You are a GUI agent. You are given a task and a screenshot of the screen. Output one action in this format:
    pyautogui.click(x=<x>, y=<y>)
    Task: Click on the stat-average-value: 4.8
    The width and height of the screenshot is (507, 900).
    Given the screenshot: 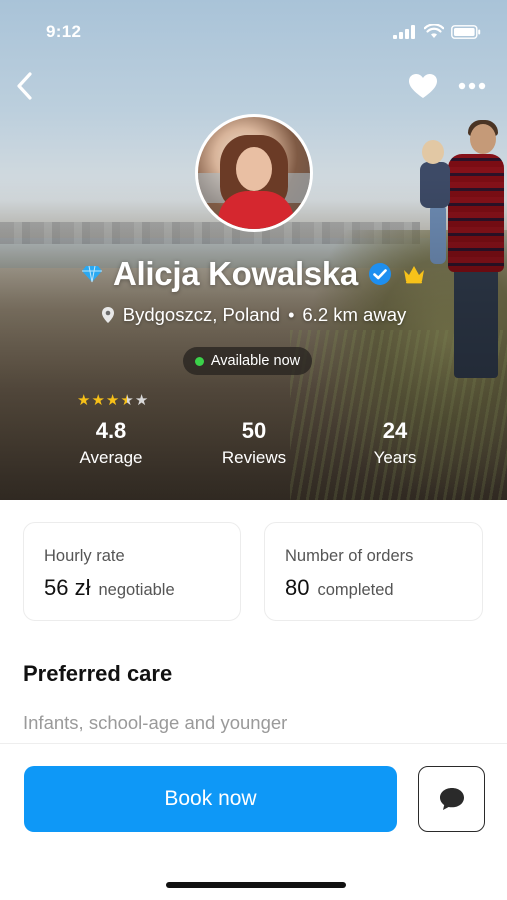 What is the action you would take?
    pyautogui.click(x=111, y=430)
    